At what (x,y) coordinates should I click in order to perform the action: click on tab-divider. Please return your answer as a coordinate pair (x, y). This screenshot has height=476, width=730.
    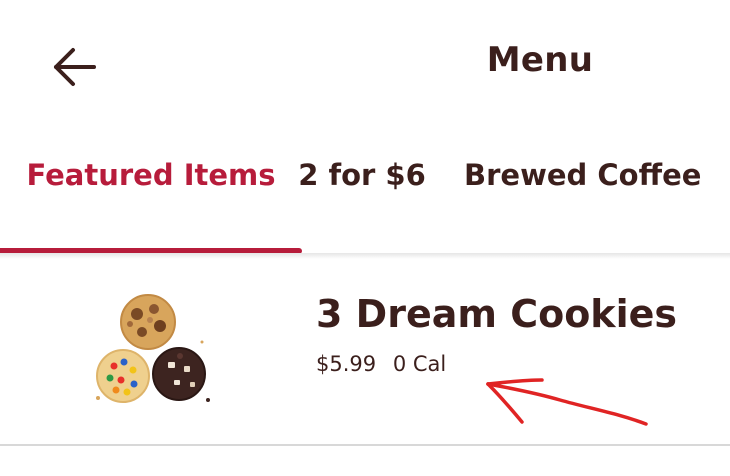
    Looking at the image, I should click on (365, 256).